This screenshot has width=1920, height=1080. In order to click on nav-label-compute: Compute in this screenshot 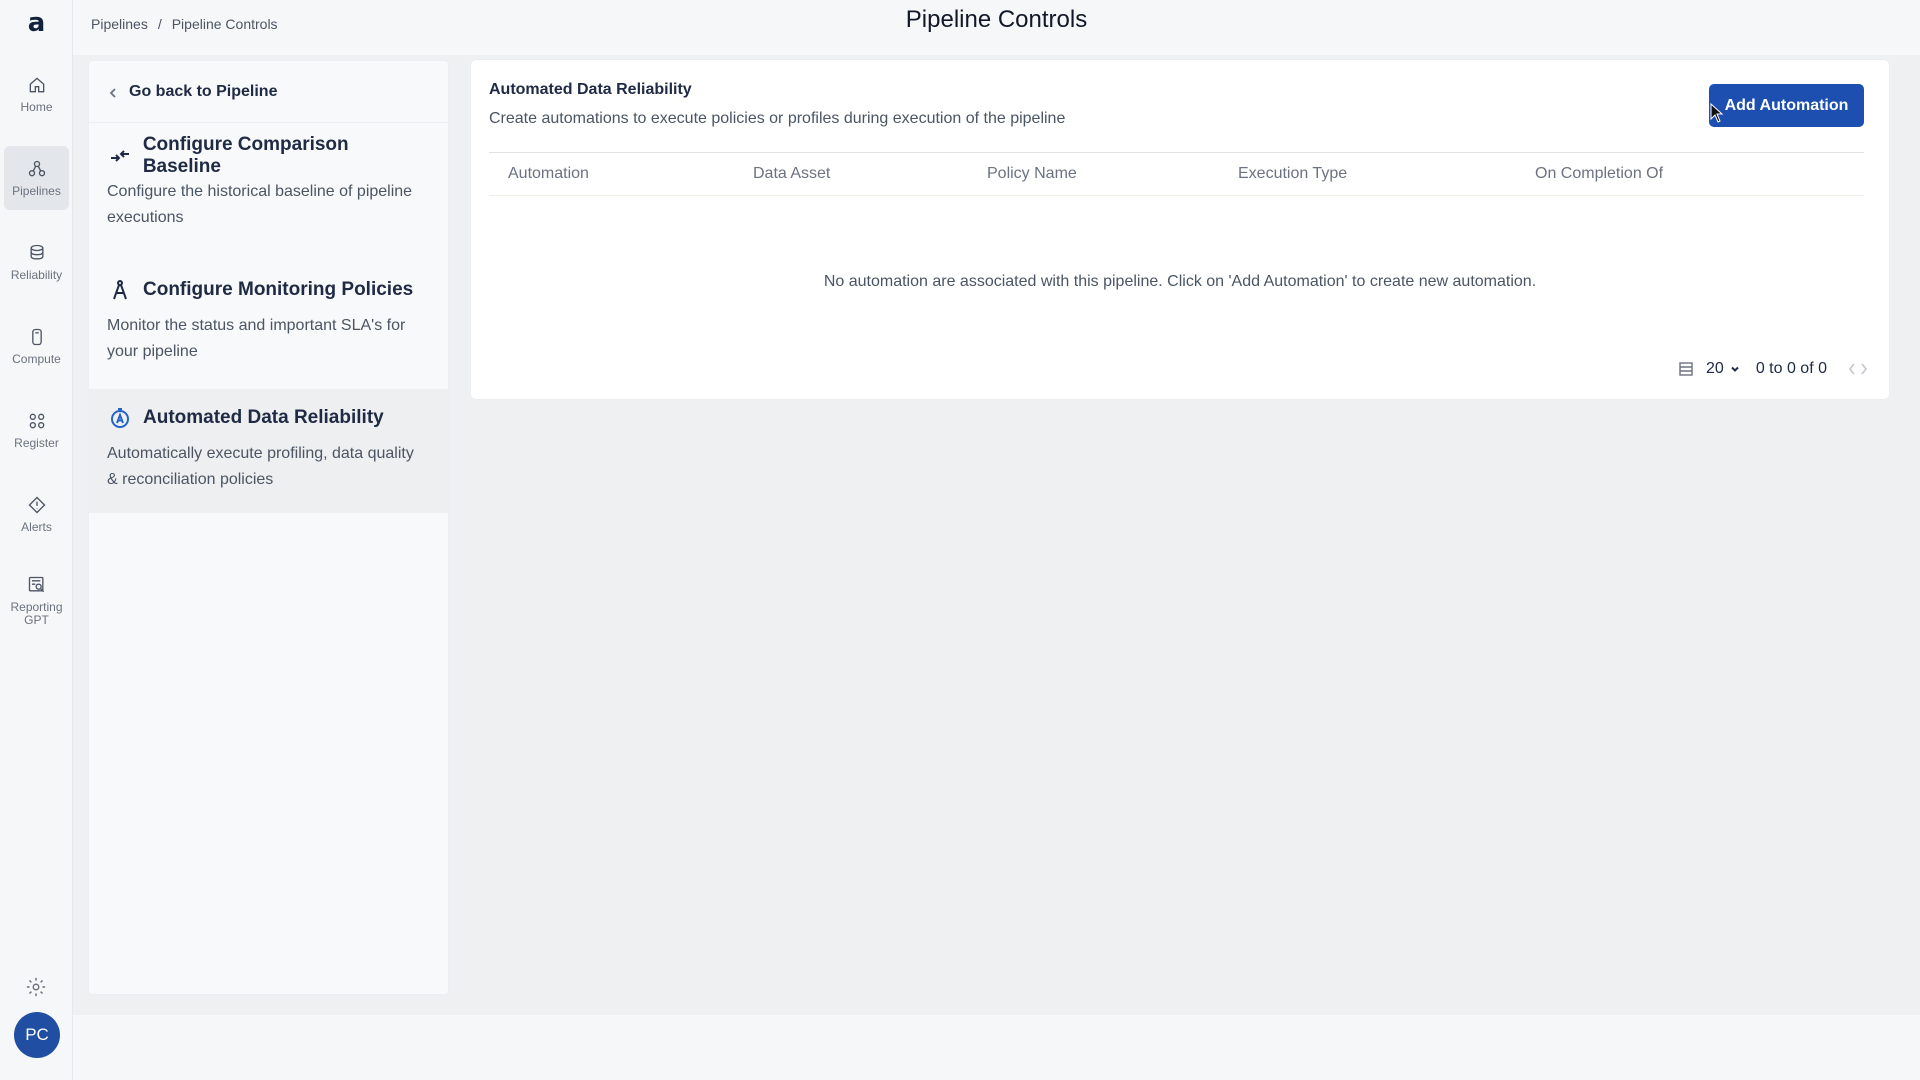, I will do `click(36, 358)`.